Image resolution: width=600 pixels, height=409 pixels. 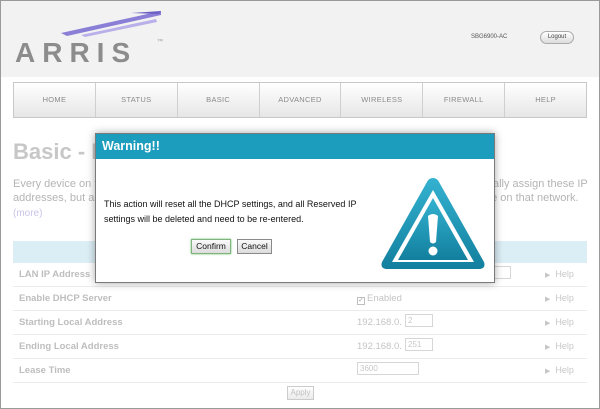 What do you see at coordinates (111, 24) in the screenshot?
I see `arris-logo-swoosh` at bounding box center [111, 24].